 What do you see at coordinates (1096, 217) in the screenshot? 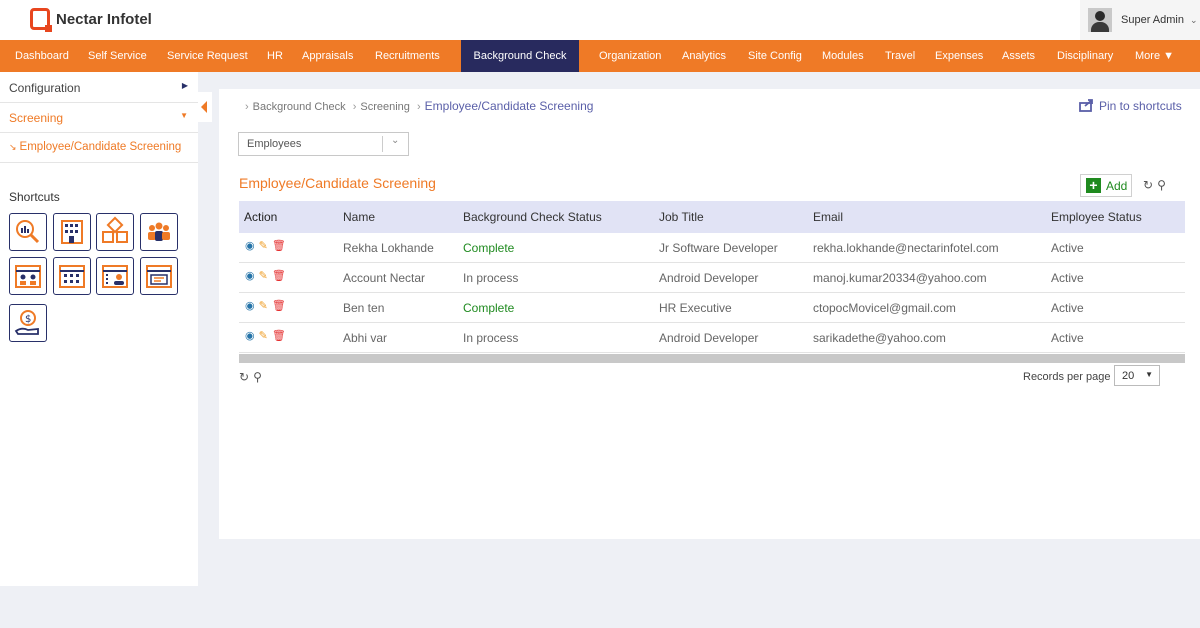
I see `column-header-employee-status: Employee Status` at bounding box center [1096, 217].